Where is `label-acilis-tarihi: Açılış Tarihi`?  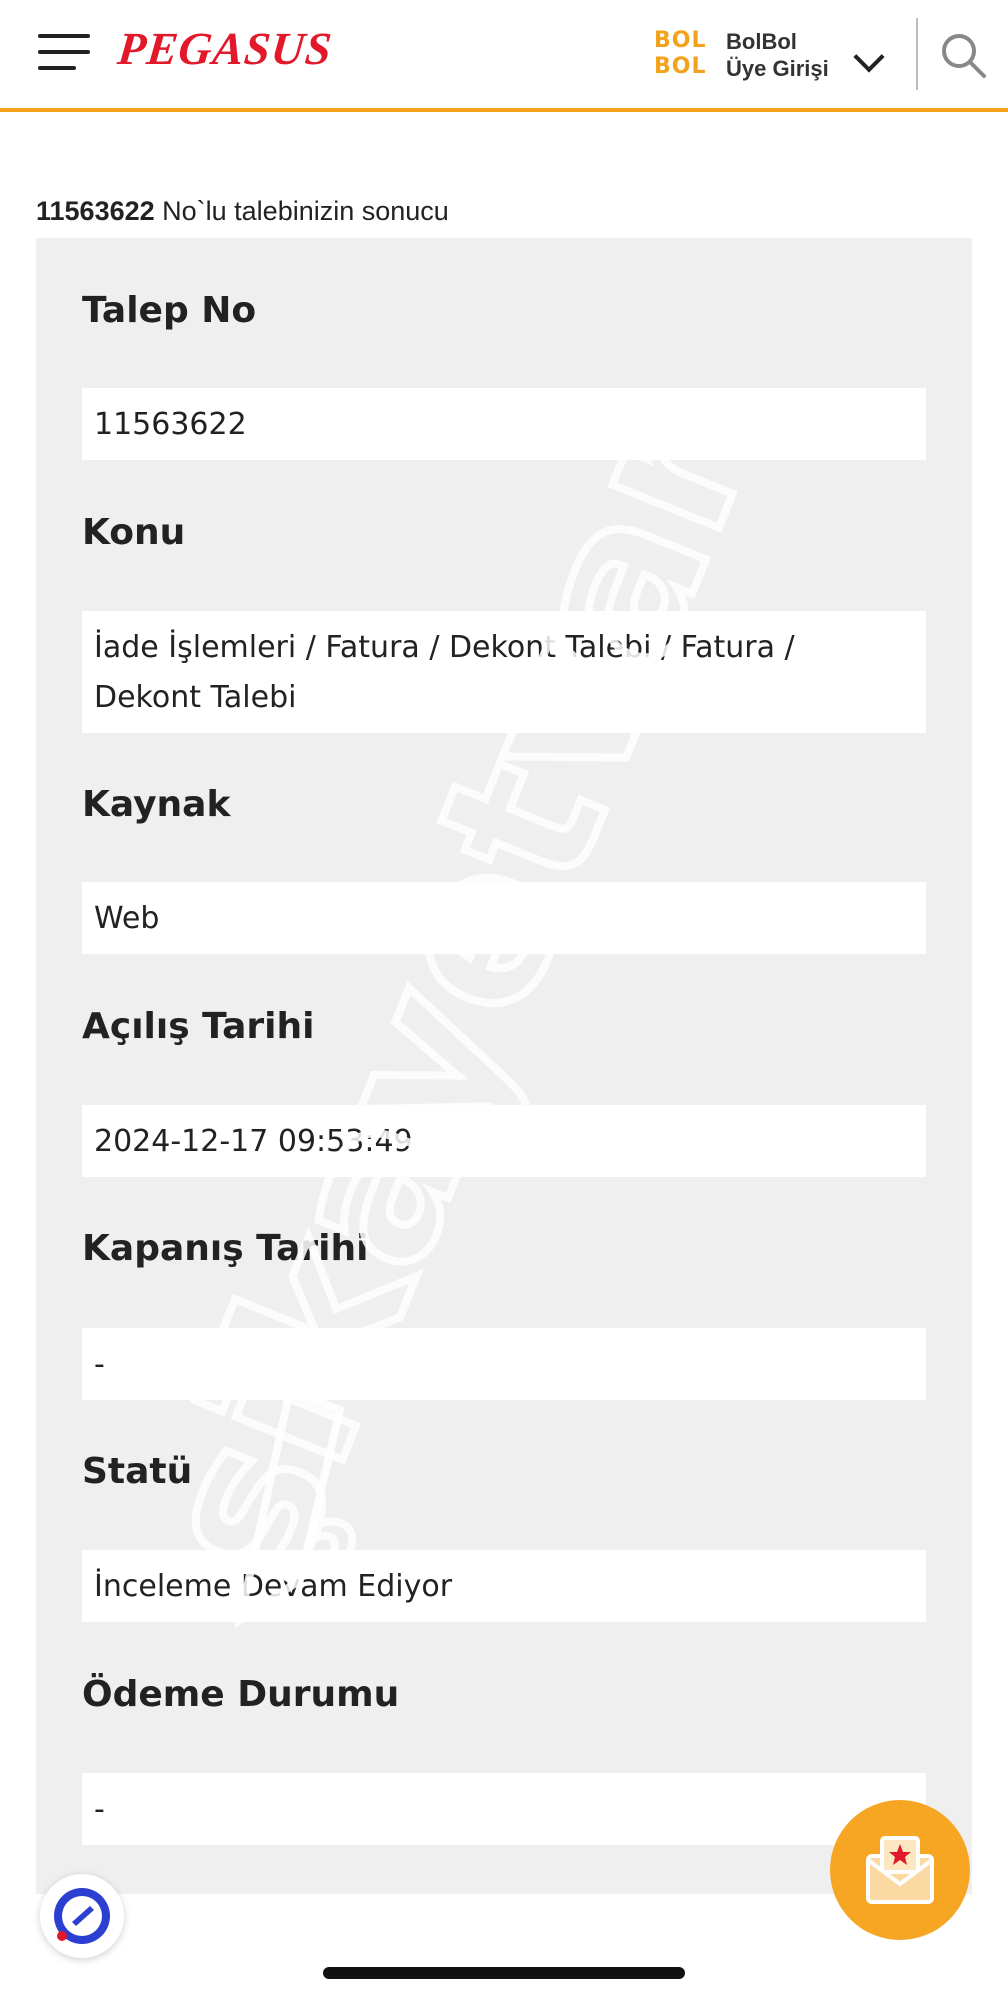 label-acilis-tarihi: Açılış Tarihi is located at coordinates (198, 1026).